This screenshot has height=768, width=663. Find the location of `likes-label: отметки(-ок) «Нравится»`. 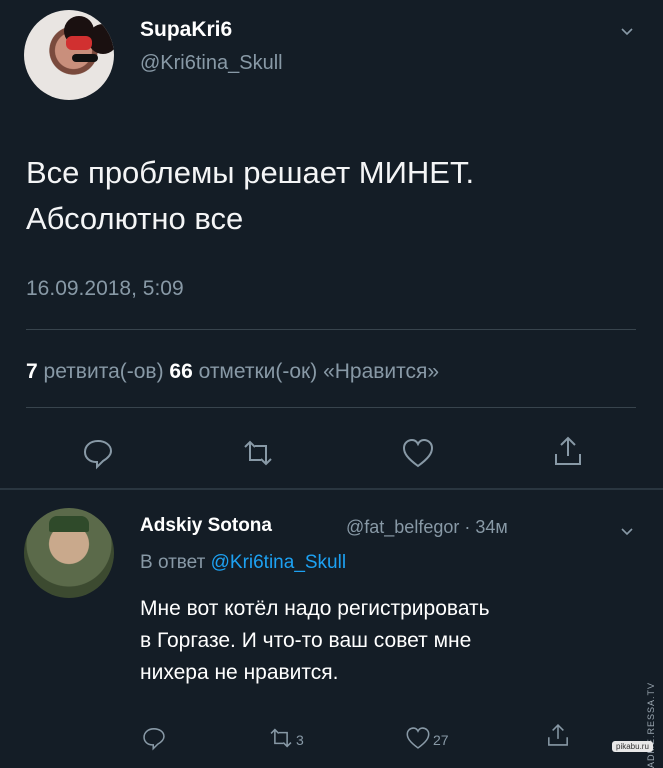

likes-label: отметки(-ок) «Нравится» is located at coordinates (316, 371).